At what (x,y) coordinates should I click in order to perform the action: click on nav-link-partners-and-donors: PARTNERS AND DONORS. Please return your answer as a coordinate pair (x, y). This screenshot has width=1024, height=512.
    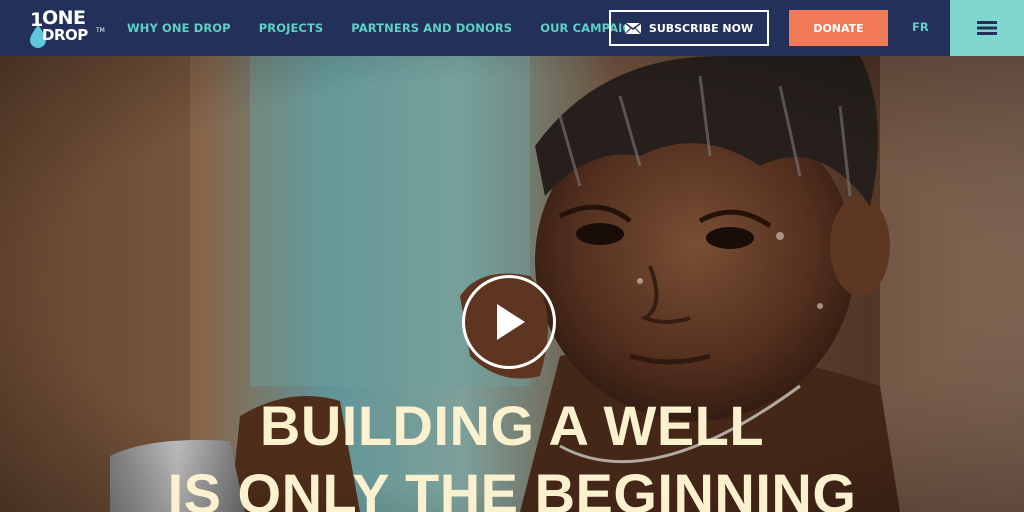
    Looking at the image, I should click on (431, 28).